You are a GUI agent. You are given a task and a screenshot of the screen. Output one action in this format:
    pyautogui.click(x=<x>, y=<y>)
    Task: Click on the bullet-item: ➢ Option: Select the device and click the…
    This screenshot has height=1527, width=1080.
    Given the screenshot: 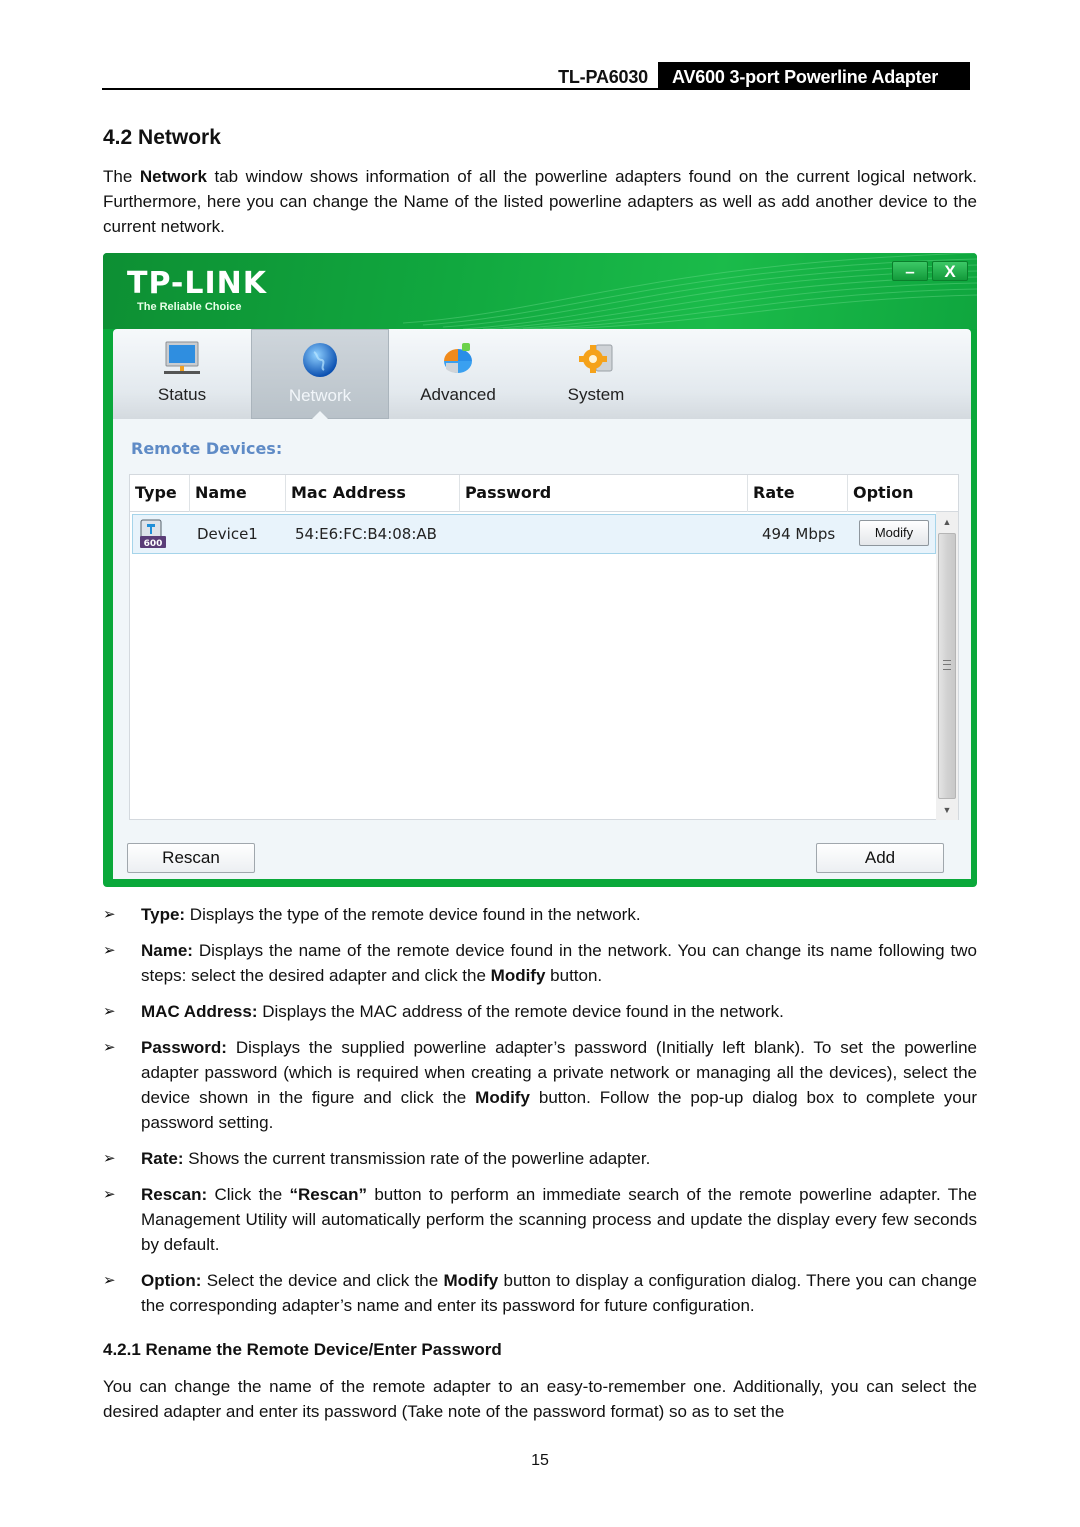 What is the action you would take?
    pyautogui.click(x=540, y=1293)
    